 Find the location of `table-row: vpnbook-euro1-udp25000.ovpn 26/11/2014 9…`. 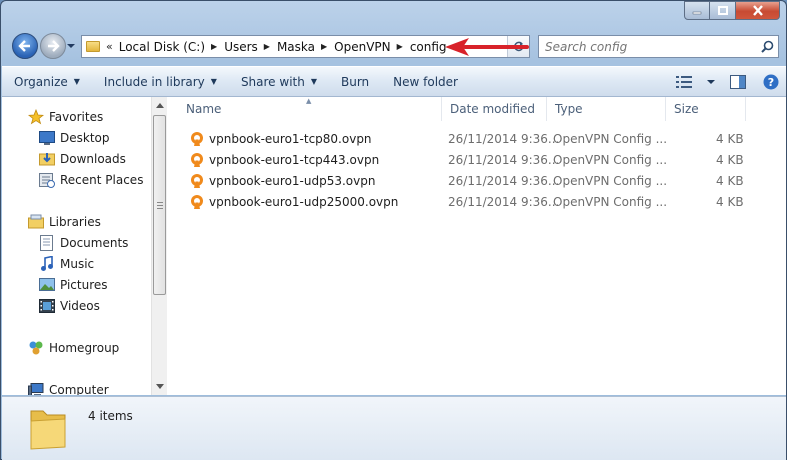

table-row: vpnbook-euro1-udp25000.ovpn 26/11/2014 9… is located at coordinates (477, 201).